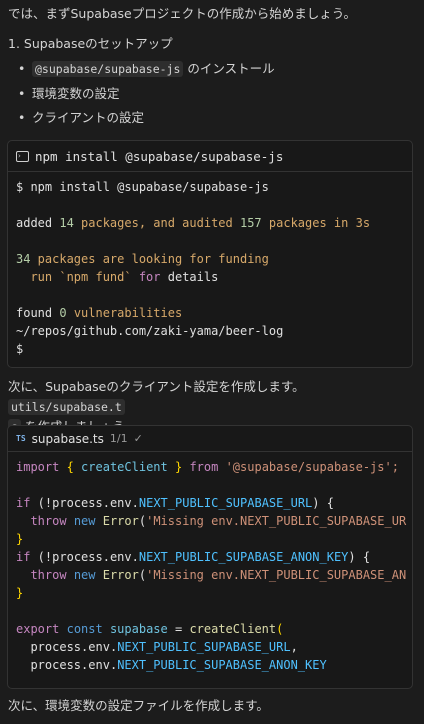  Describe the element at coordinates (156, 386) in the screenshot. I see `paragraph-text: 次に、Supabaseのクライアント設定を作成します。` at that location.